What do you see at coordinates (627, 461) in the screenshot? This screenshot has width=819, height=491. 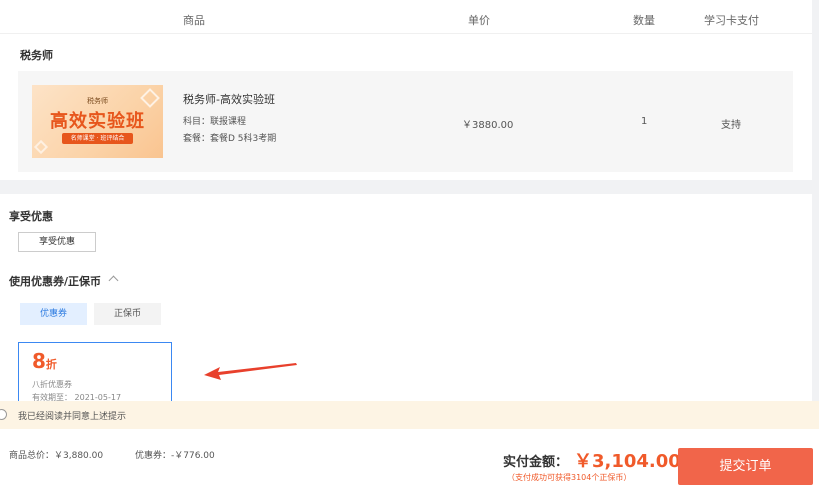 I see `pay-amount: ￥3,104.00` at bounding box center [627, 461].